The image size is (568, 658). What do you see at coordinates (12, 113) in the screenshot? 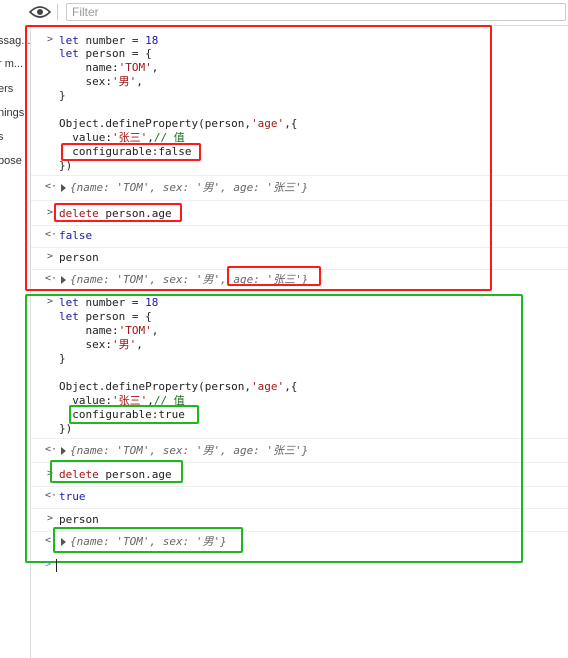
I see `sidebar-item-warnings: nings` at bounding box center [12, 113].